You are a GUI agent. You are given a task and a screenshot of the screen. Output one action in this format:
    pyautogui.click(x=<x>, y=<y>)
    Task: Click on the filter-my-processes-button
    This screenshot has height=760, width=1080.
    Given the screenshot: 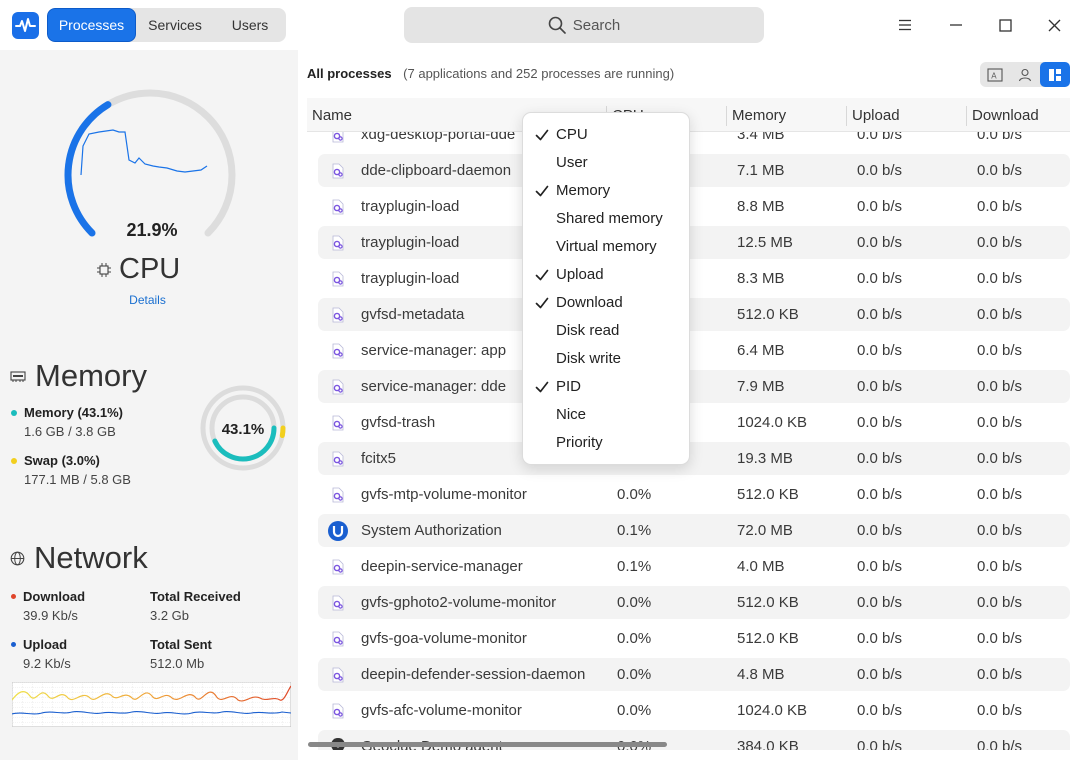 What is the action you would take?
    pyautogui.click(x=1025, y=74)
    